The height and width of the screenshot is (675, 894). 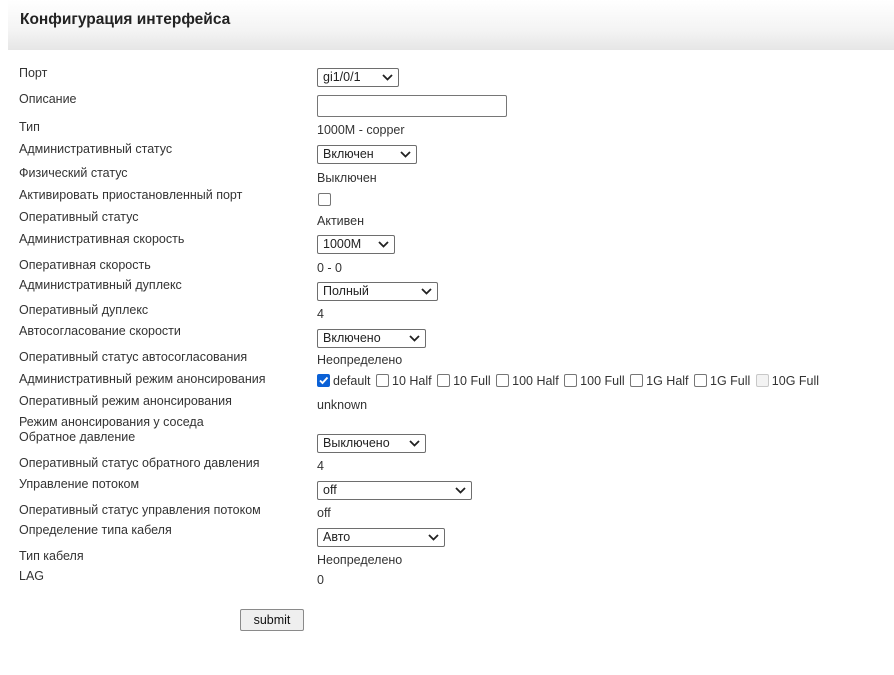 What do you see at coordinates (125, 401) in the screenshot?
I see `oper-adv-label: Оперативный режим анонсирования` at bounding box center [125, 401].